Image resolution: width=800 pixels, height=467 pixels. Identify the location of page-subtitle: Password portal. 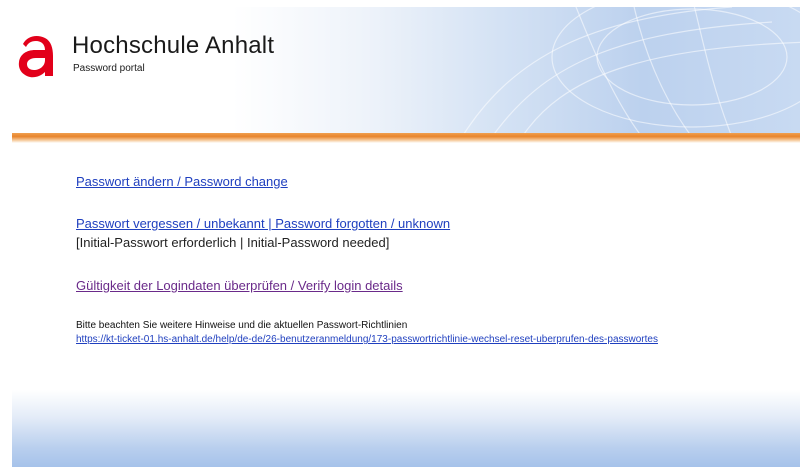
(109, 68).